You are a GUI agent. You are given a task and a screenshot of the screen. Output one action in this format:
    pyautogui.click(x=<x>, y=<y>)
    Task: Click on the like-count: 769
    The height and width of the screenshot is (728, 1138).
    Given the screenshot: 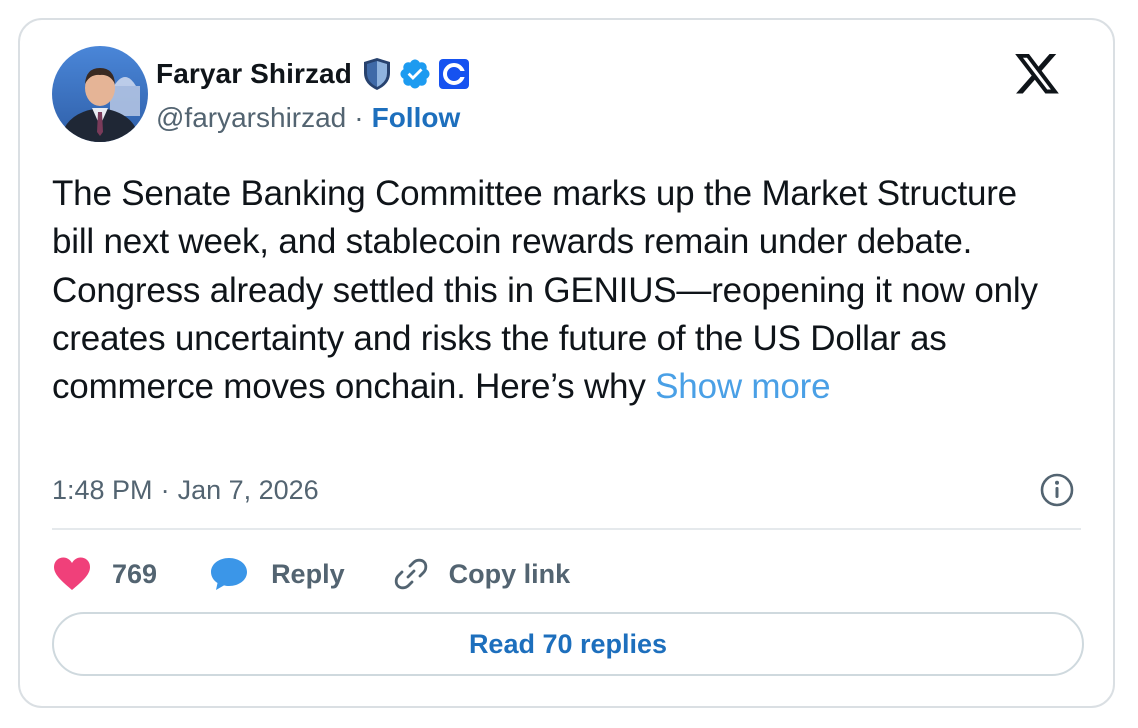 What is the action you would take?
    pyautogui.click(x=135, y=573)
    